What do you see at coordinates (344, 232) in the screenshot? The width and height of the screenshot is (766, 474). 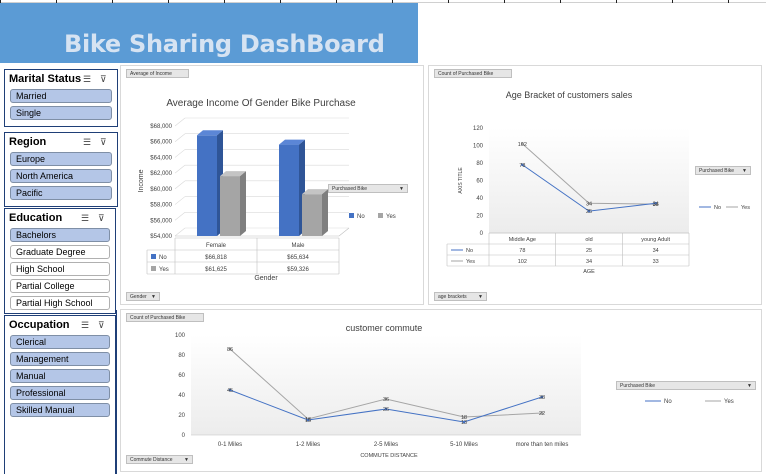 I see `x-axis-depth-line` at bounding box center [344, 232].